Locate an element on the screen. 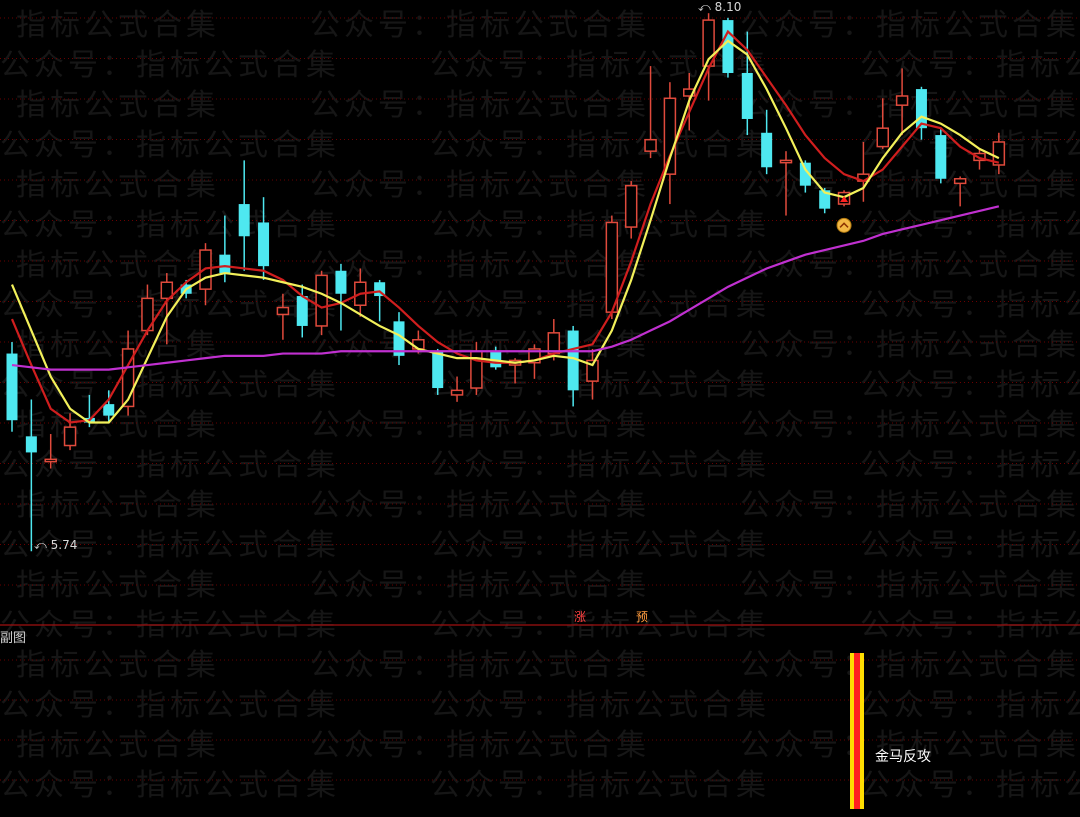 The width and height of the screenshot is (1080, 817). sub-panel-title: 副图 is located at coordinates (13, 638).